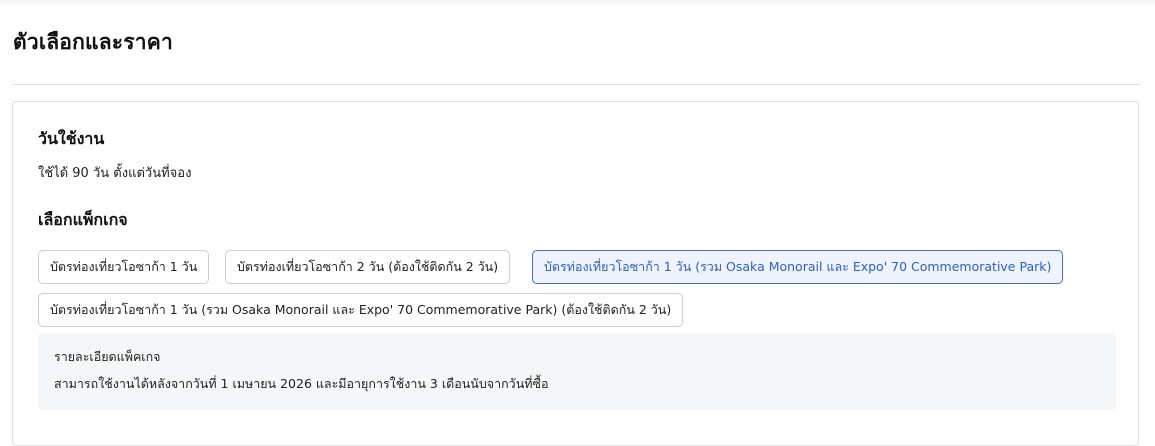  I want to click on page-title: ตัวเลือกและราคา, so click(93, 42).